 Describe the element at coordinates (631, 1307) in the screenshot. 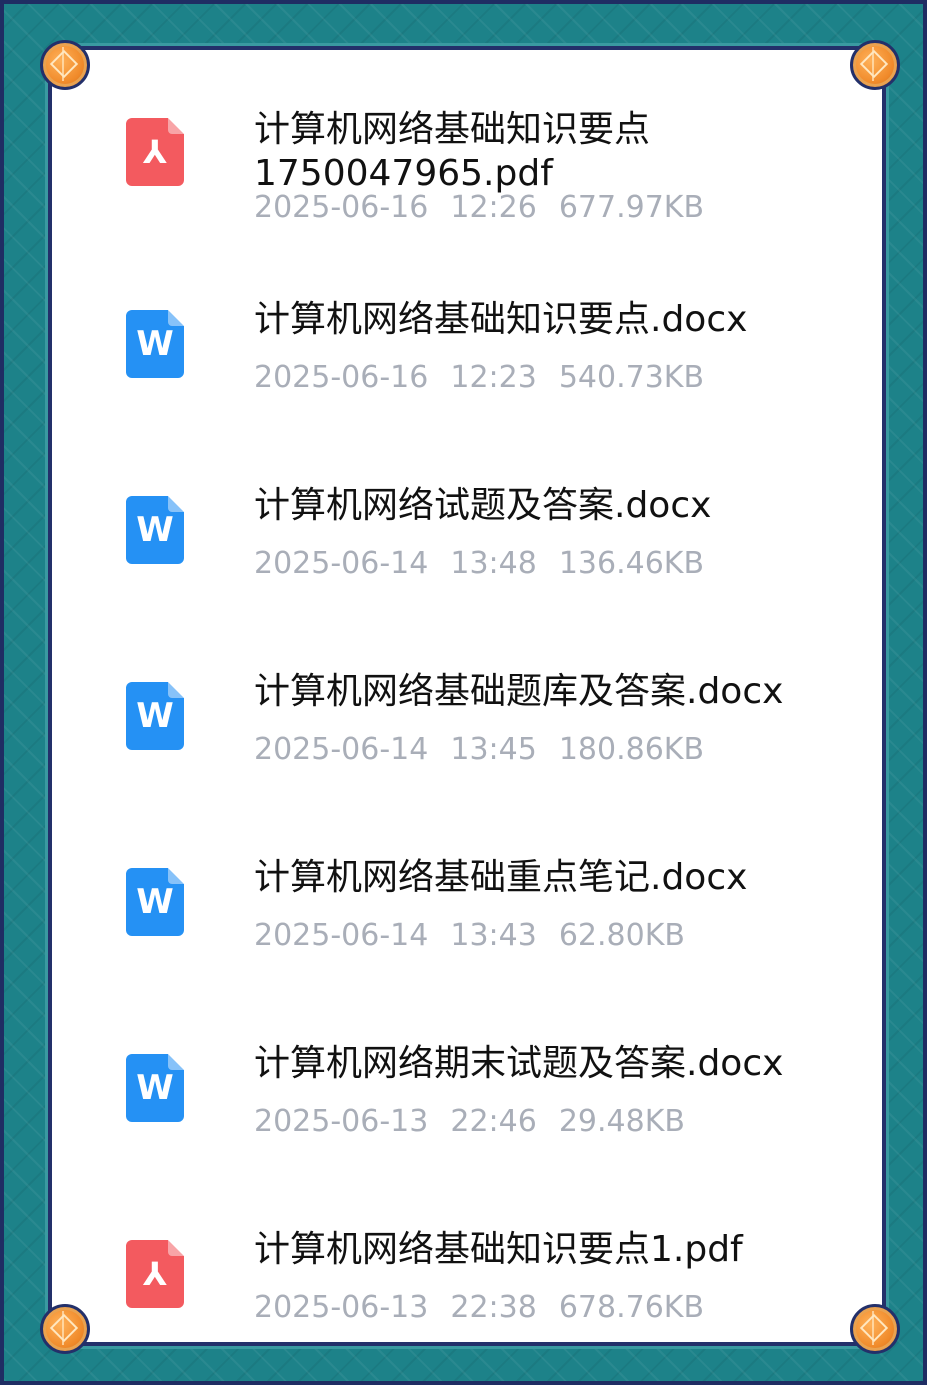

I see `file-size: 678.76KB` at that location.